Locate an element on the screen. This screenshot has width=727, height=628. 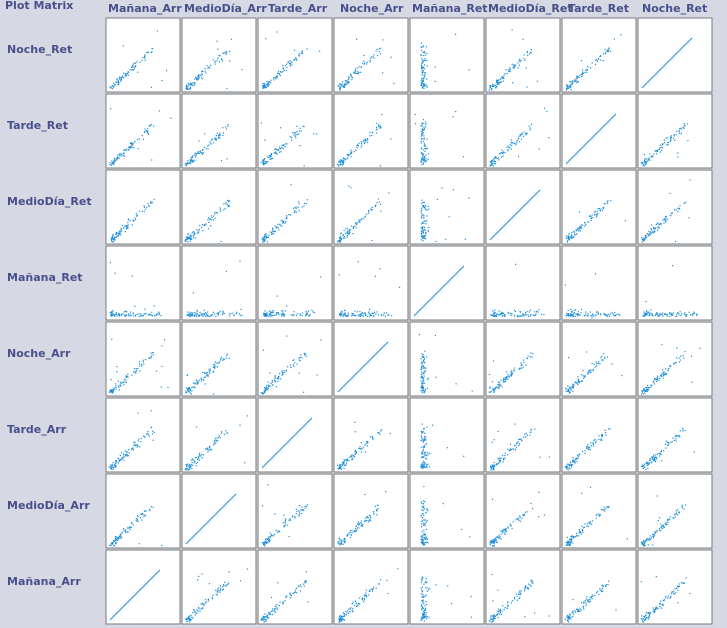
scatter-panel-mediodaarr-vs-nochearr is located at coordinates (371, 511).